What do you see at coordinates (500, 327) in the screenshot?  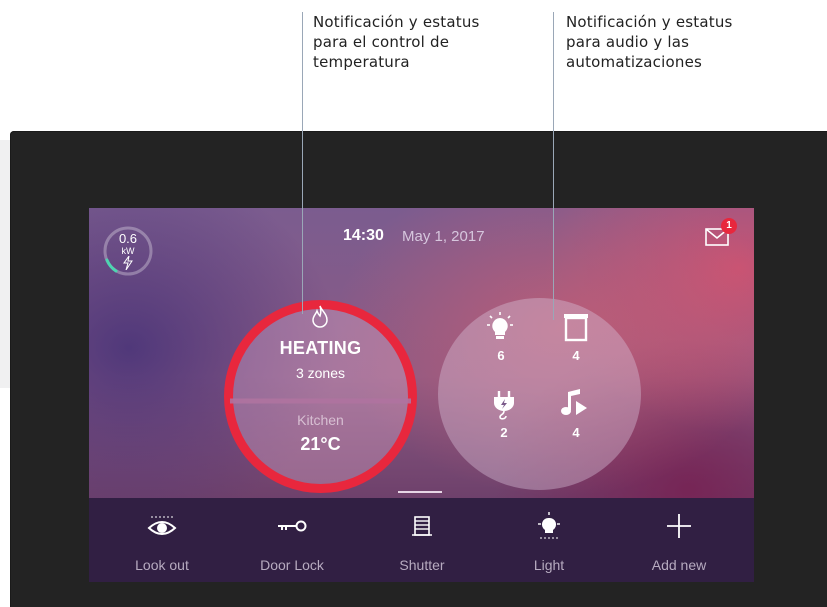 I see `lightbulb-icon` at bounding box center [500, 327].